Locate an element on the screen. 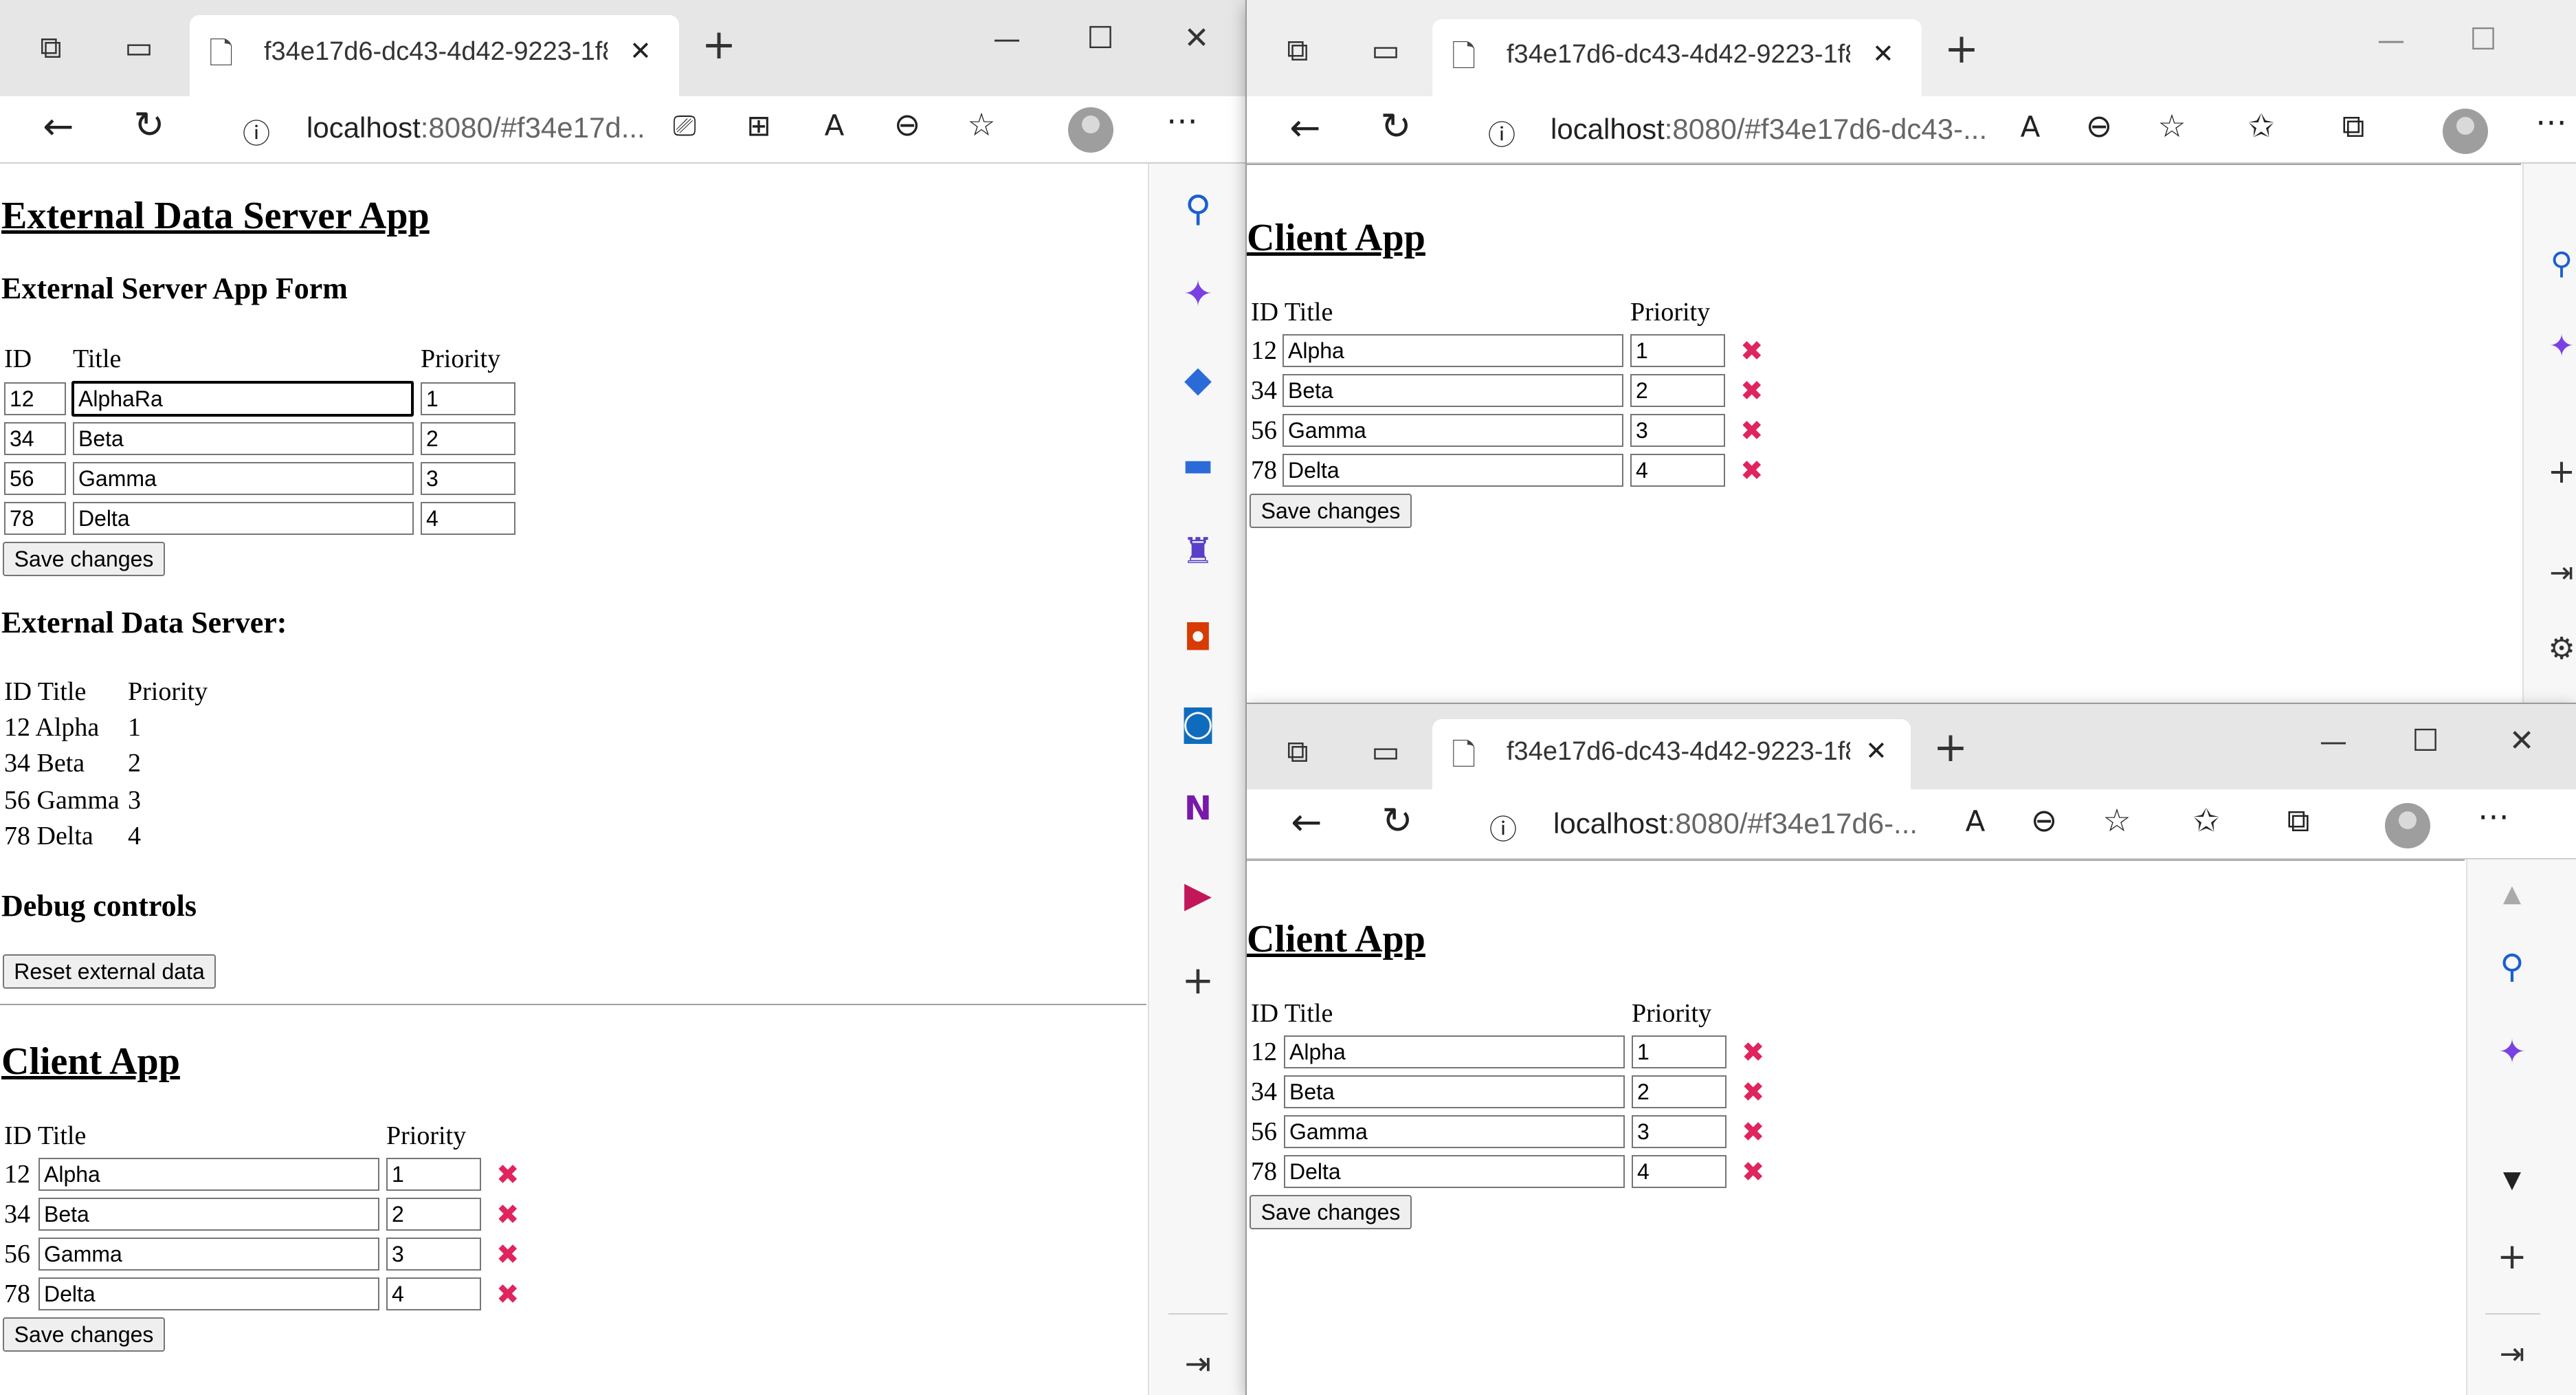 The width and height of the screenshot is (2576, 1395). client-priority-input: 3 is located at coordinates (1677, 430).